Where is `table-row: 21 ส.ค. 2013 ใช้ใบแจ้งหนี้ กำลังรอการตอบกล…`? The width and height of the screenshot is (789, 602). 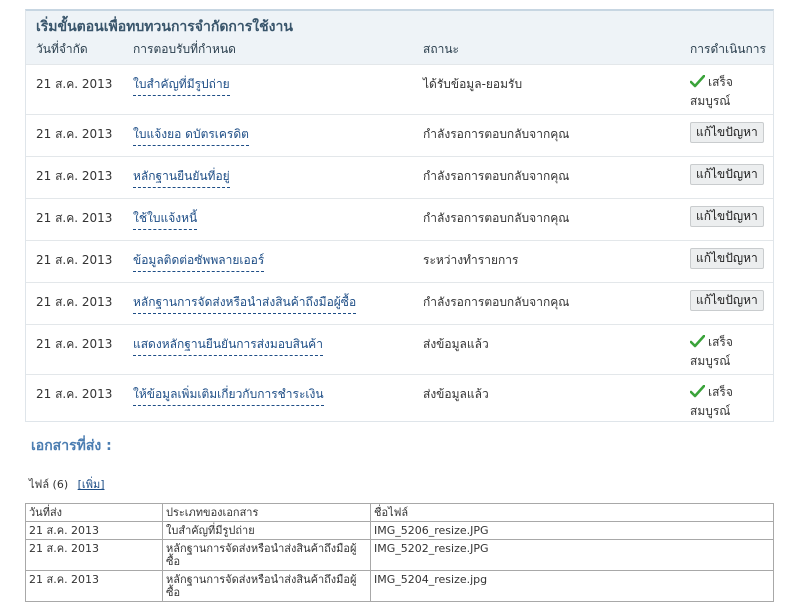
table-row: 21 ส.ค. 2013 ใช้ใบแจ้งหนี้ กำลังรอการตอบกล… is located at coordinates (399, 219).